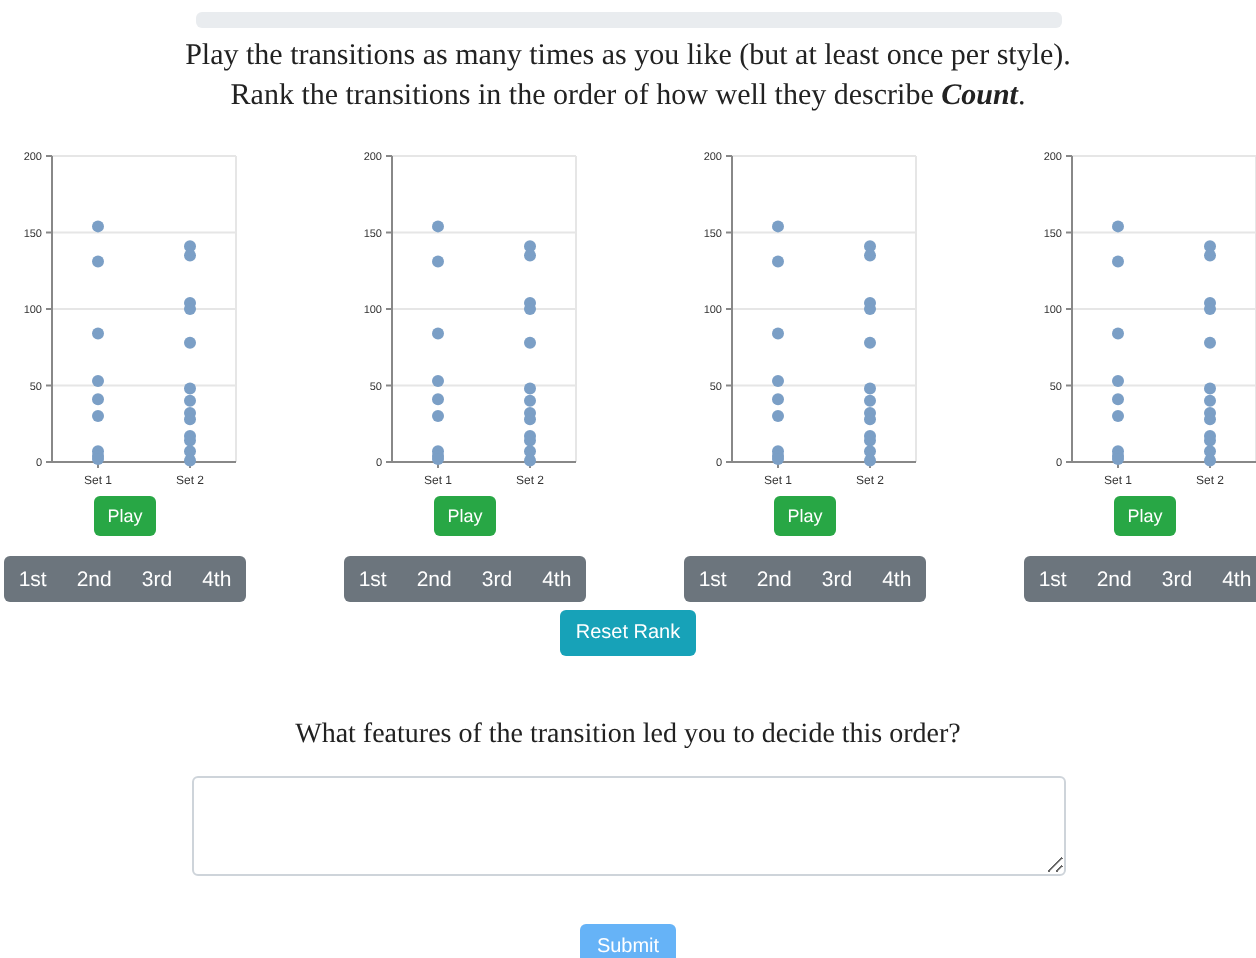 The width and height of the screenshot is (1256, 958). I want to click on question-text: What features of the transition led you to decide this order?, so click(628, 736).